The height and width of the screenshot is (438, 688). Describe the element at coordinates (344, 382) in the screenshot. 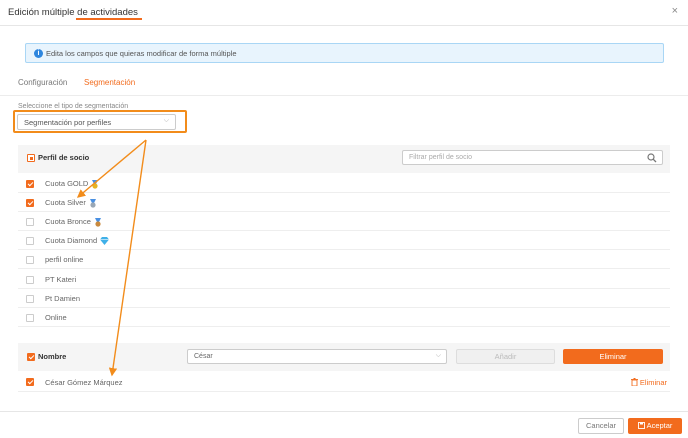

I see `person-row: César Gómez Márquez Eliminar` at that location.